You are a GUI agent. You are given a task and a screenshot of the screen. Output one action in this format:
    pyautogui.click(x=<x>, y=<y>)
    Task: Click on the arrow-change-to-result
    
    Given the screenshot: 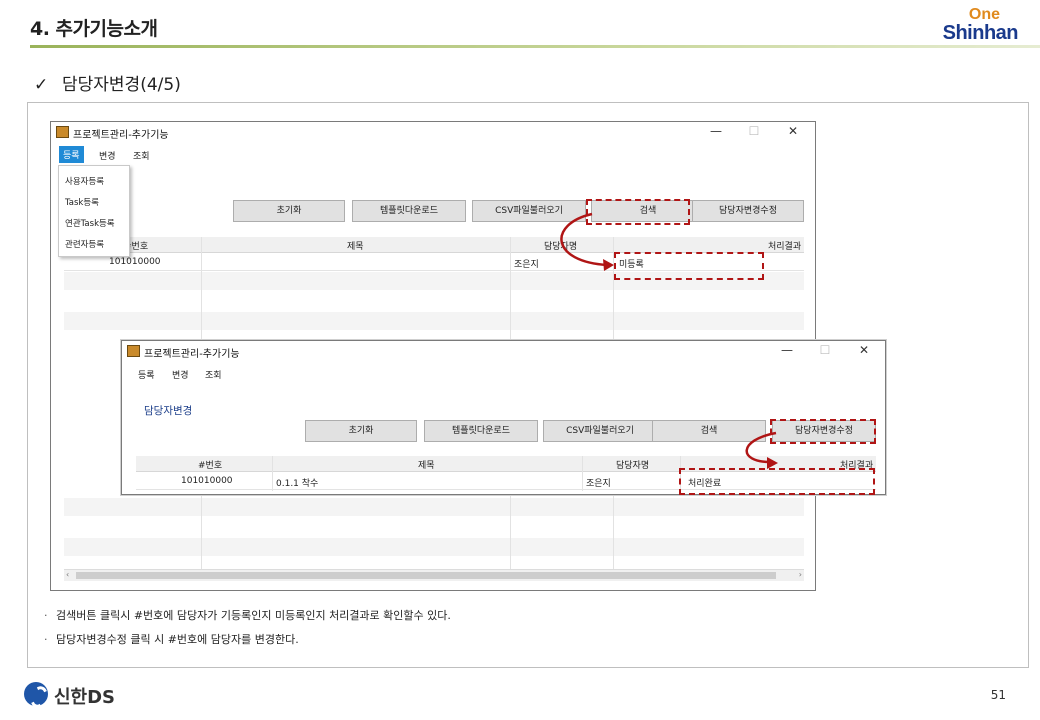 What is the action you would take?
    pyautogui.click(x=761, y=447)
    